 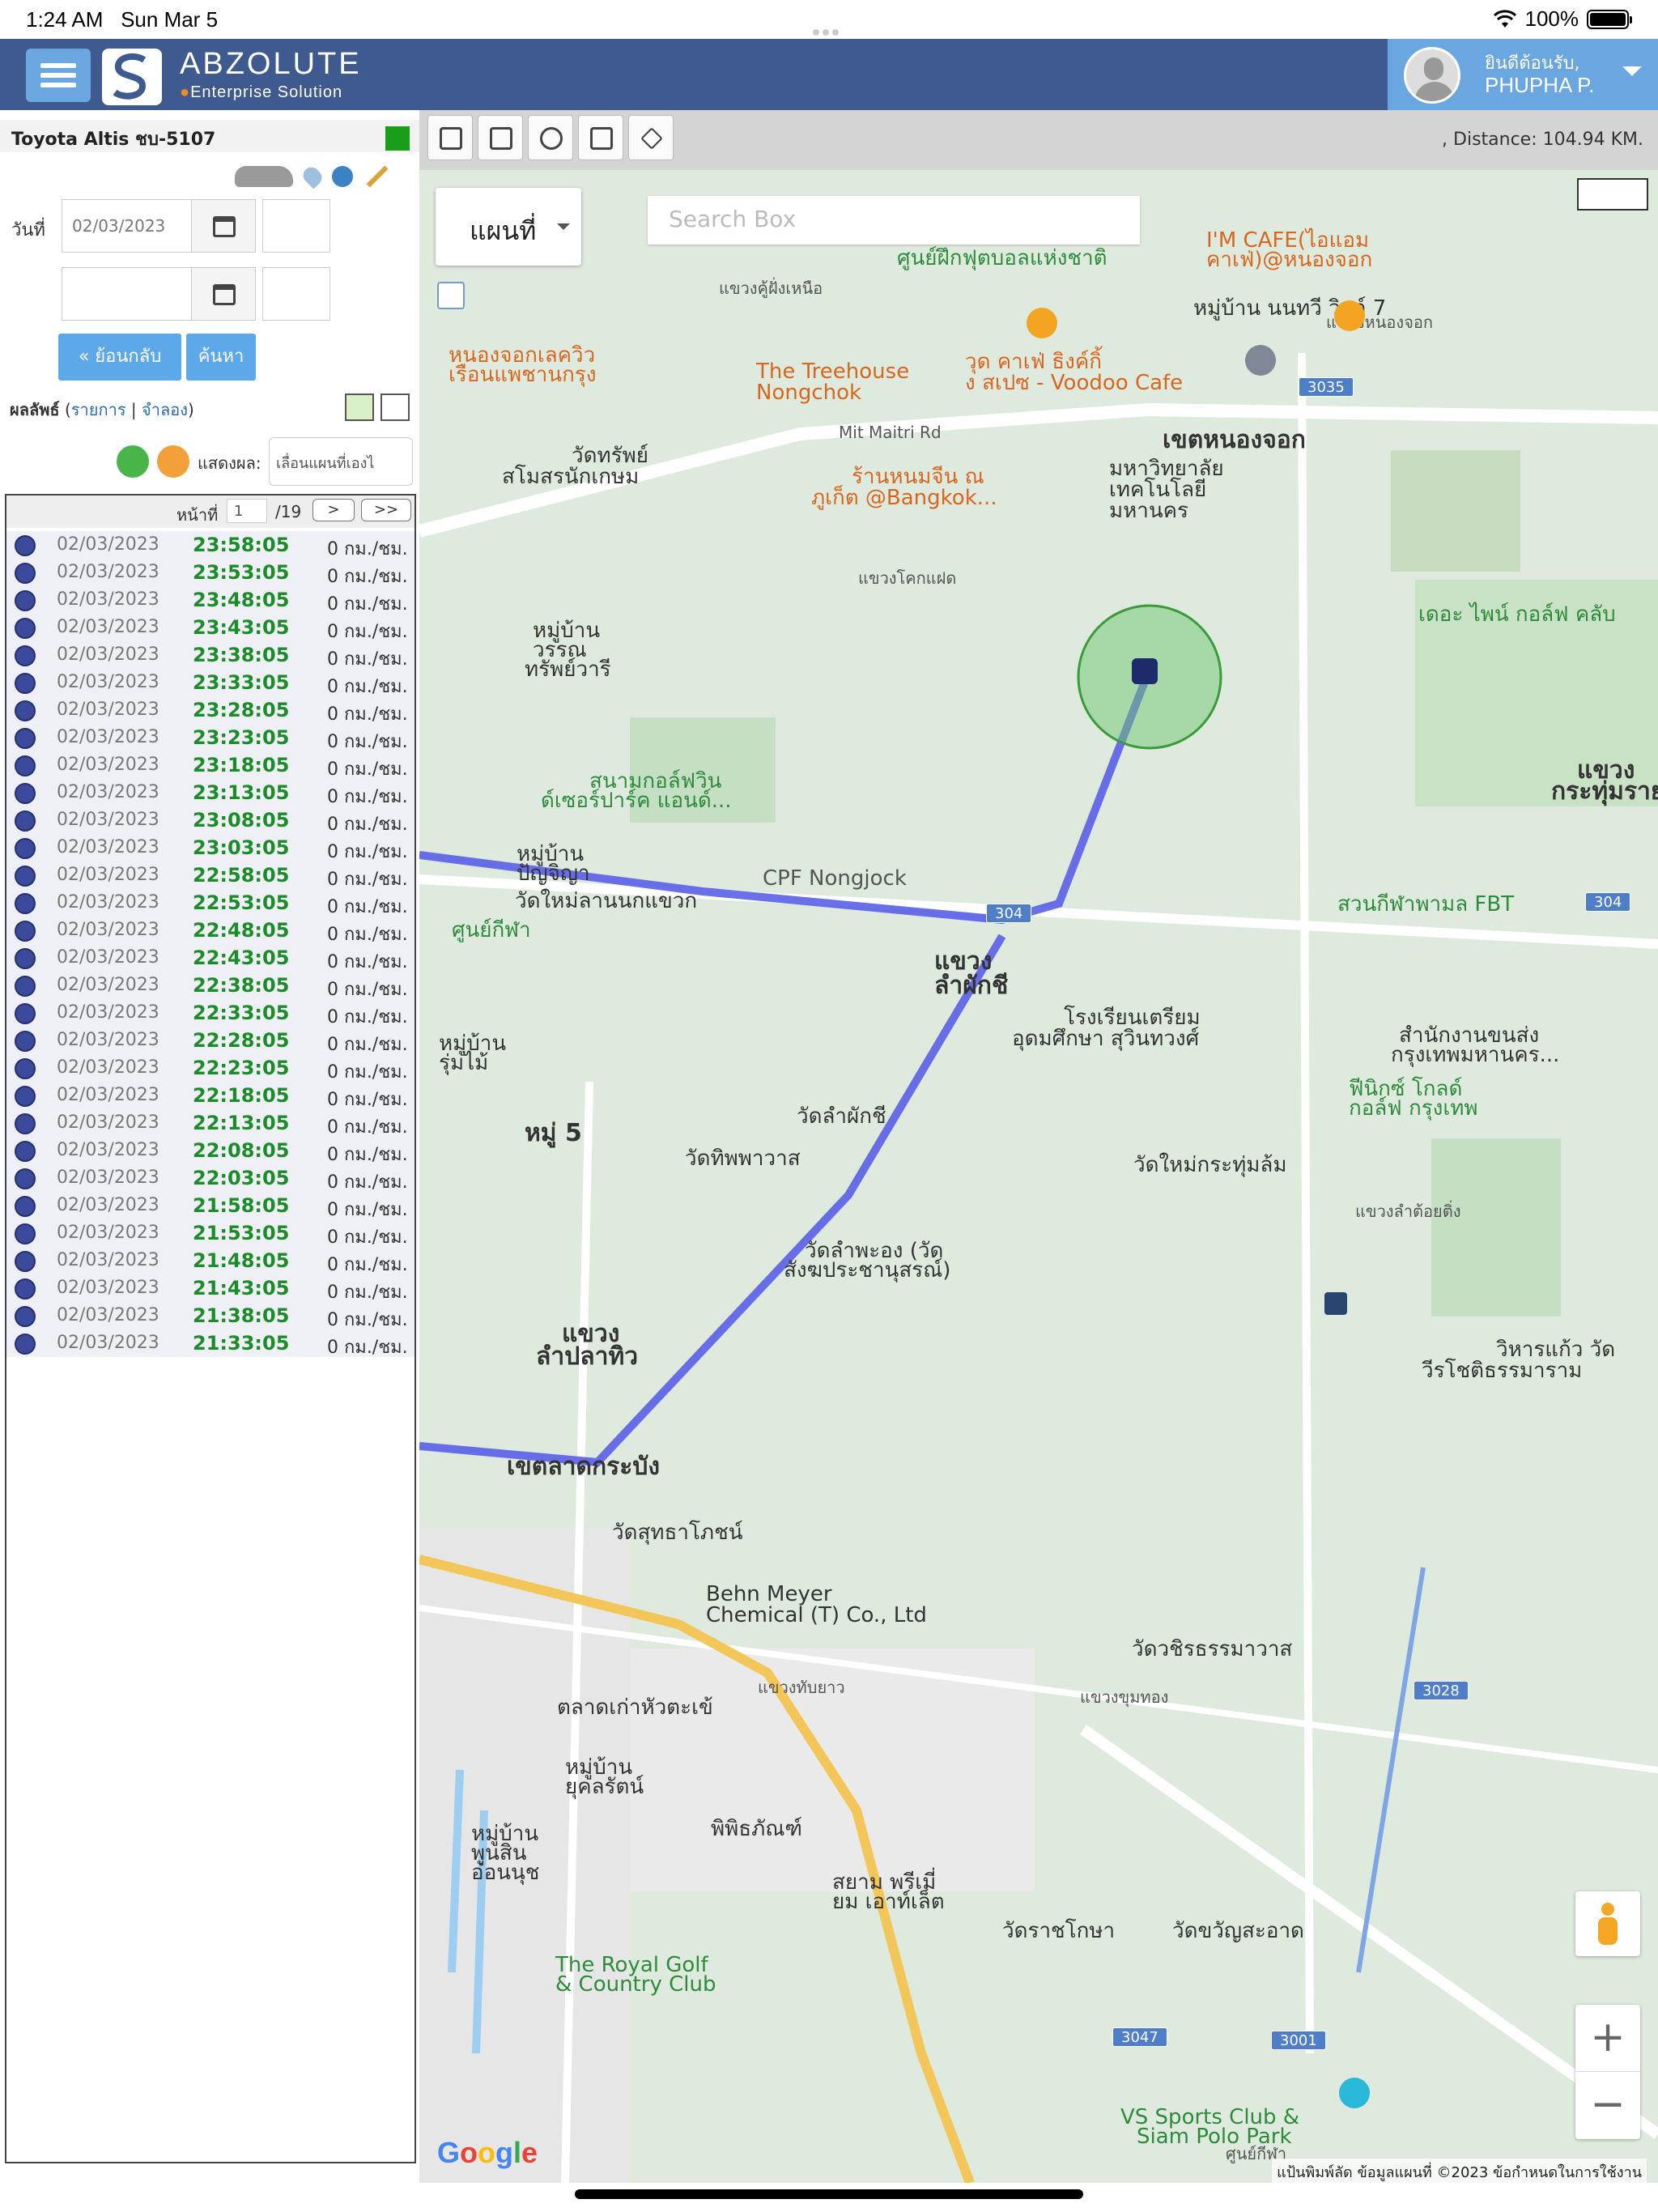 What do you see at coordinates (587, 1357) in the screenshot?
I see `map-place-label: ลำปลาทิว` at bounding box center [587, 1357].